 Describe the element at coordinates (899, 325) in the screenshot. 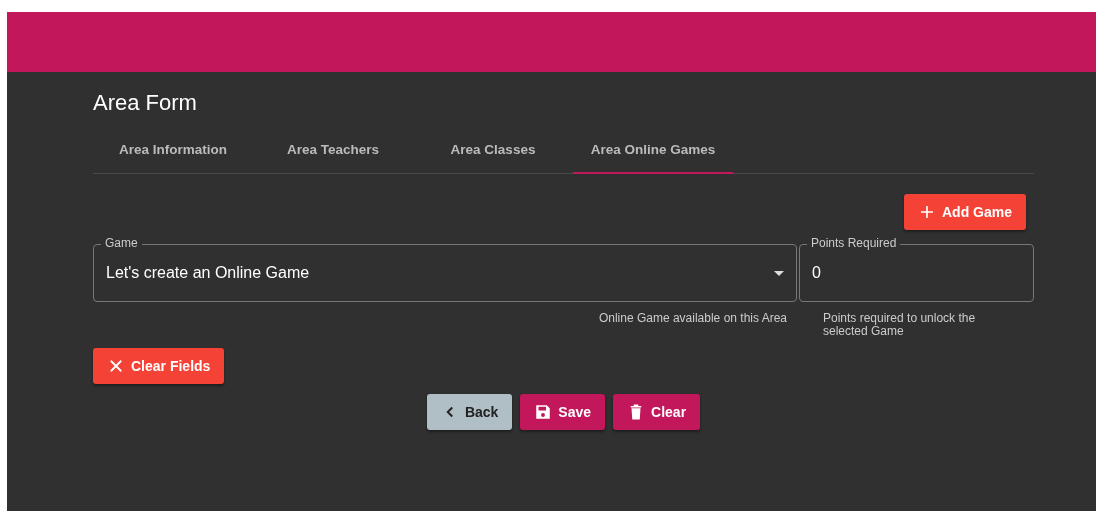

I see `field-hint: Points required to unlock the selected Game` at that location.